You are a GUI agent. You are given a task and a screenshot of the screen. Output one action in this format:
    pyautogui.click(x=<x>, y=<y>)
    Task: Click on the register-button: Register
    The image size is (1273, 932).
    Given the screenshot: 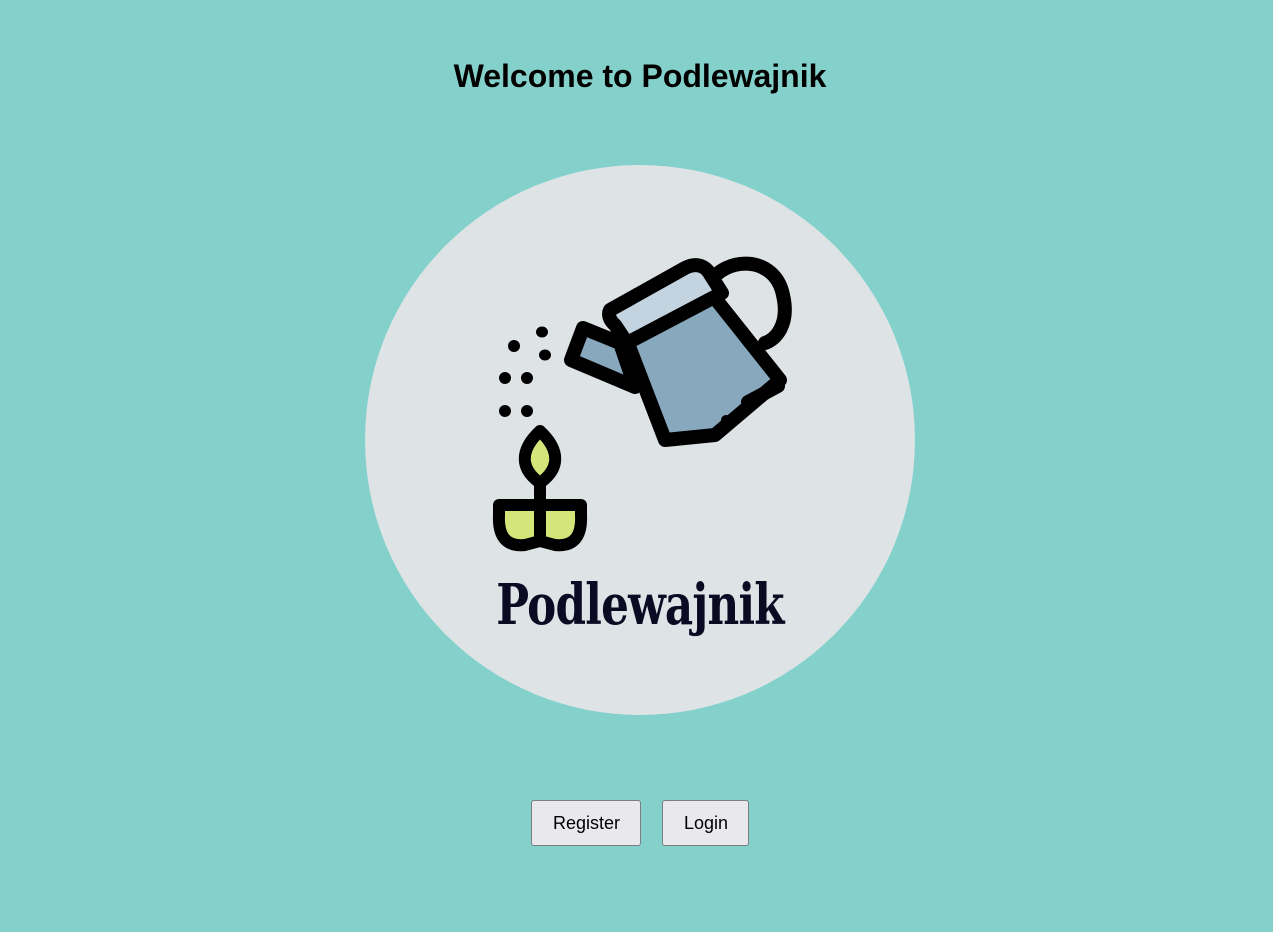 What is the action you would take?
    pyautogui.click(x=586, y=823)
    